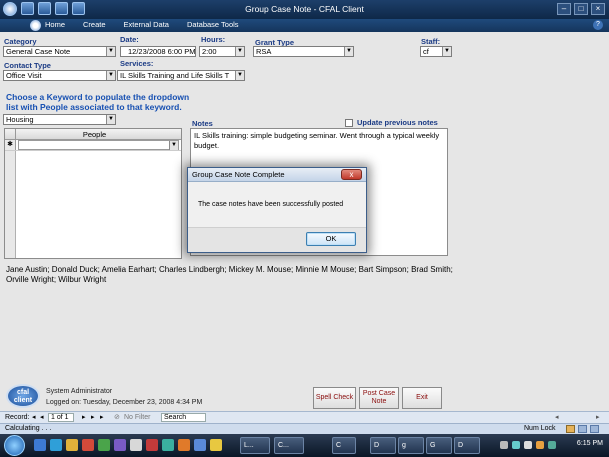 This screenshot has width=609, height=457. What do you see at coordinates (222, 51) in the screenshot?
I see `hours-select: 2:00 ▼` at bounding box center [222, 51].